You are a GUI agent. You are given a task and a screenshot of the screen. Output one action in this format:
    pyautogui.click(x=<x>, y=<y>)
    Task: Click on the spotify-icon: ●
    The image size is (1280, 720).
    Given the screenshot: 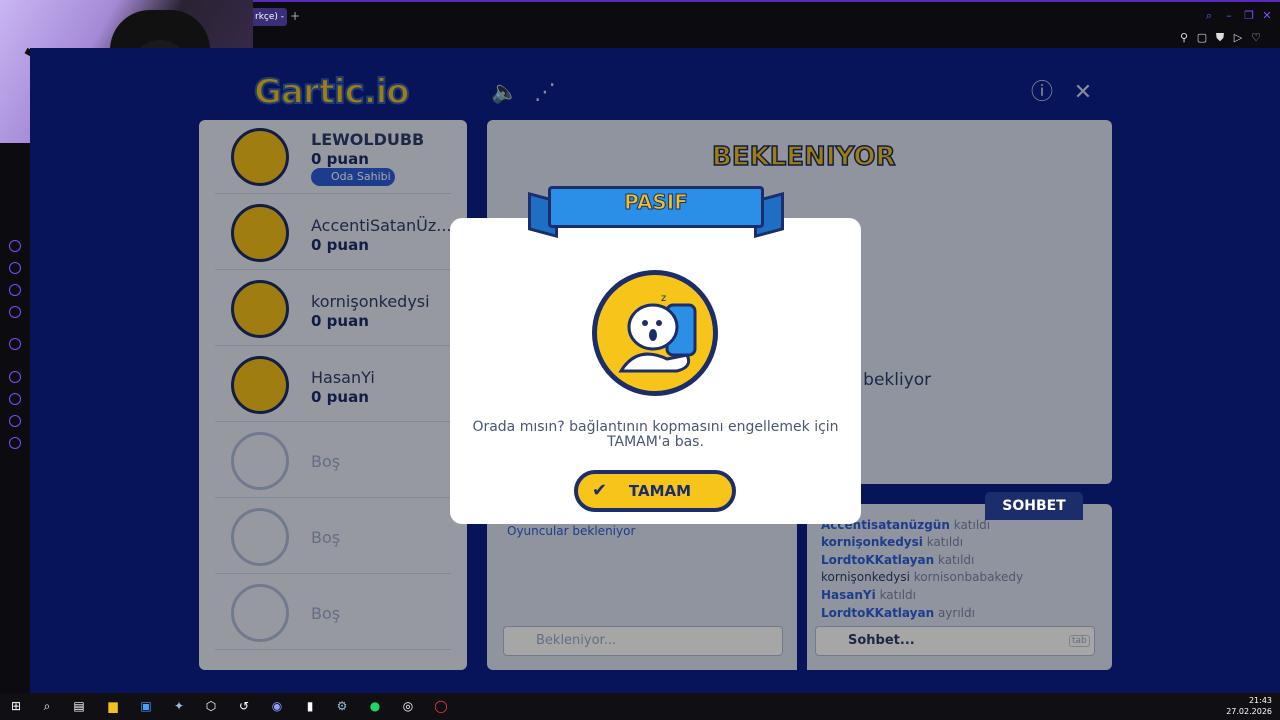 What is the action you would take?
    pyautogui.click(x=375, y=706)
    